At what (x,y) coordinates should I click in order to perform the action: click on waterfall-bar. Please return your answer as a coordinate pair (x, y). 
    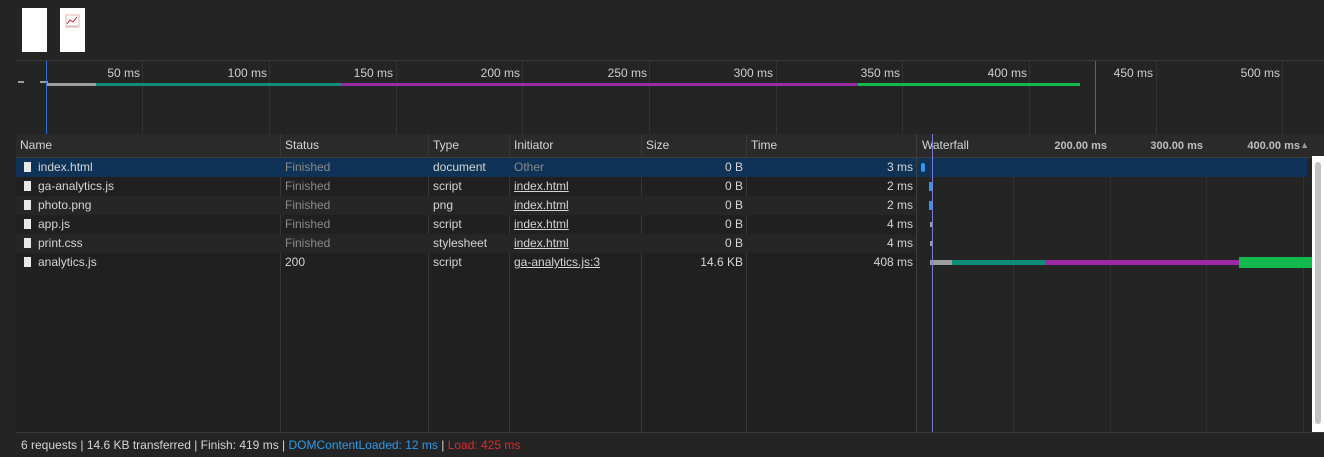
    Looking at the image, I should click on (923, 167).